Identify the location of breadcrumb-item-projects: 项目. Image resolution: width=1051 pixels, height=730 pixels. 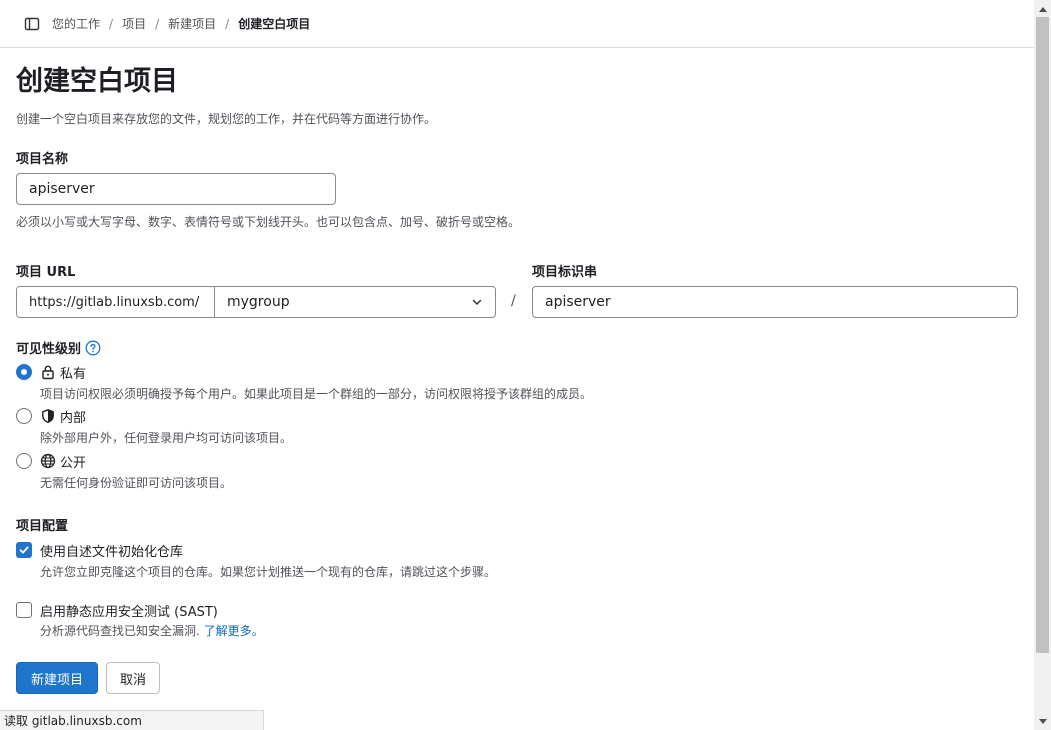
(134, 23).